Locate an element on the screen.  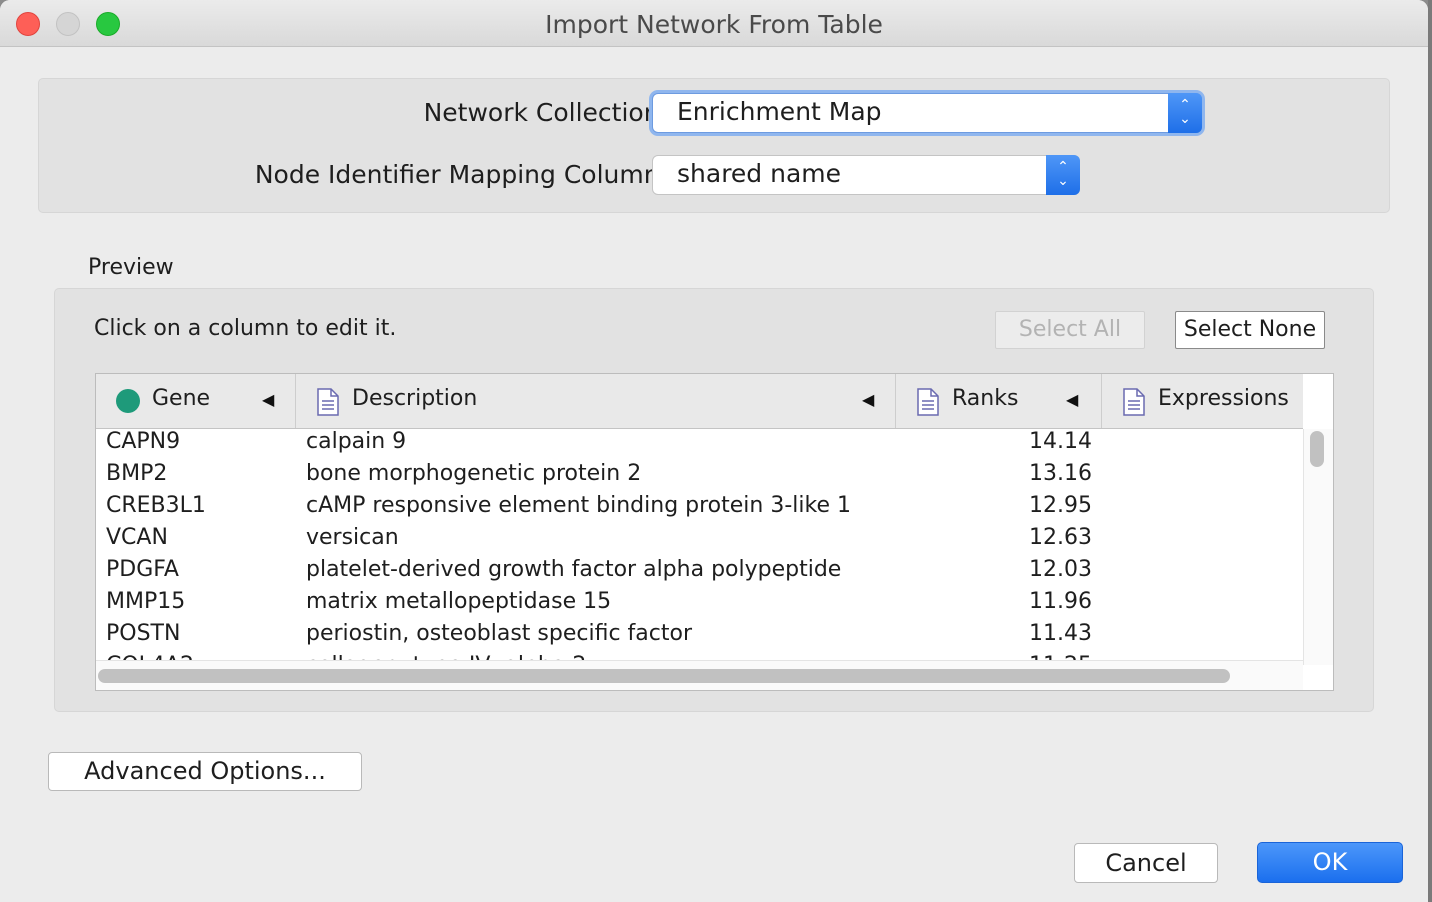
cancel-button: Cancel is located at coordinates (1146, 863).